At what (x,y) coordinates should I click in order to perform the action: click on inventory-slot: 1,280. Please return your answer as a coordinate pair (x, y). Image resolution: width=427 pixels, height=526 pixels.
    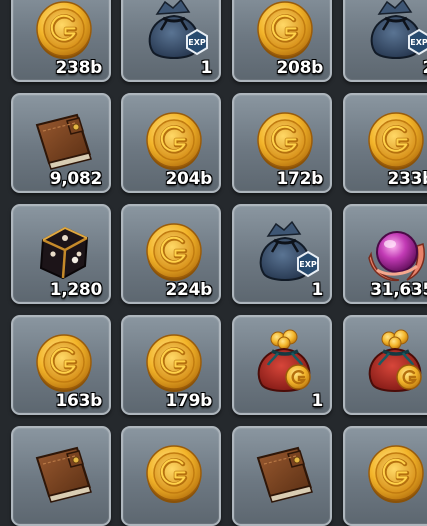
    Looking at the image, I should click on (61, 254).